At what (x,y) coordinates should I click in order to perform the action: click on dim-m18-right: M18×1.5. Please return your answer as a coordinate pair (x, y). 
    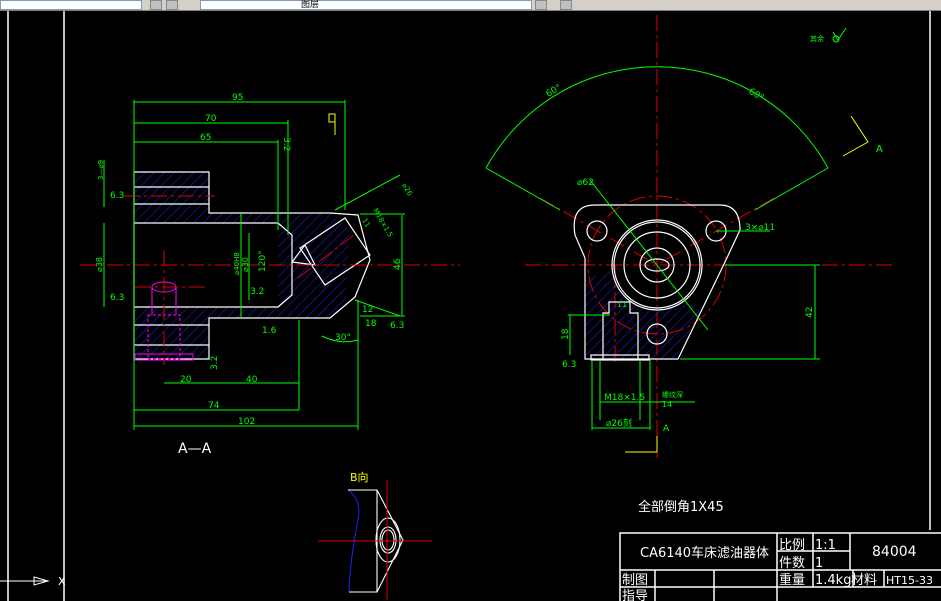
    Looking at the image, I should click on (624, 398).